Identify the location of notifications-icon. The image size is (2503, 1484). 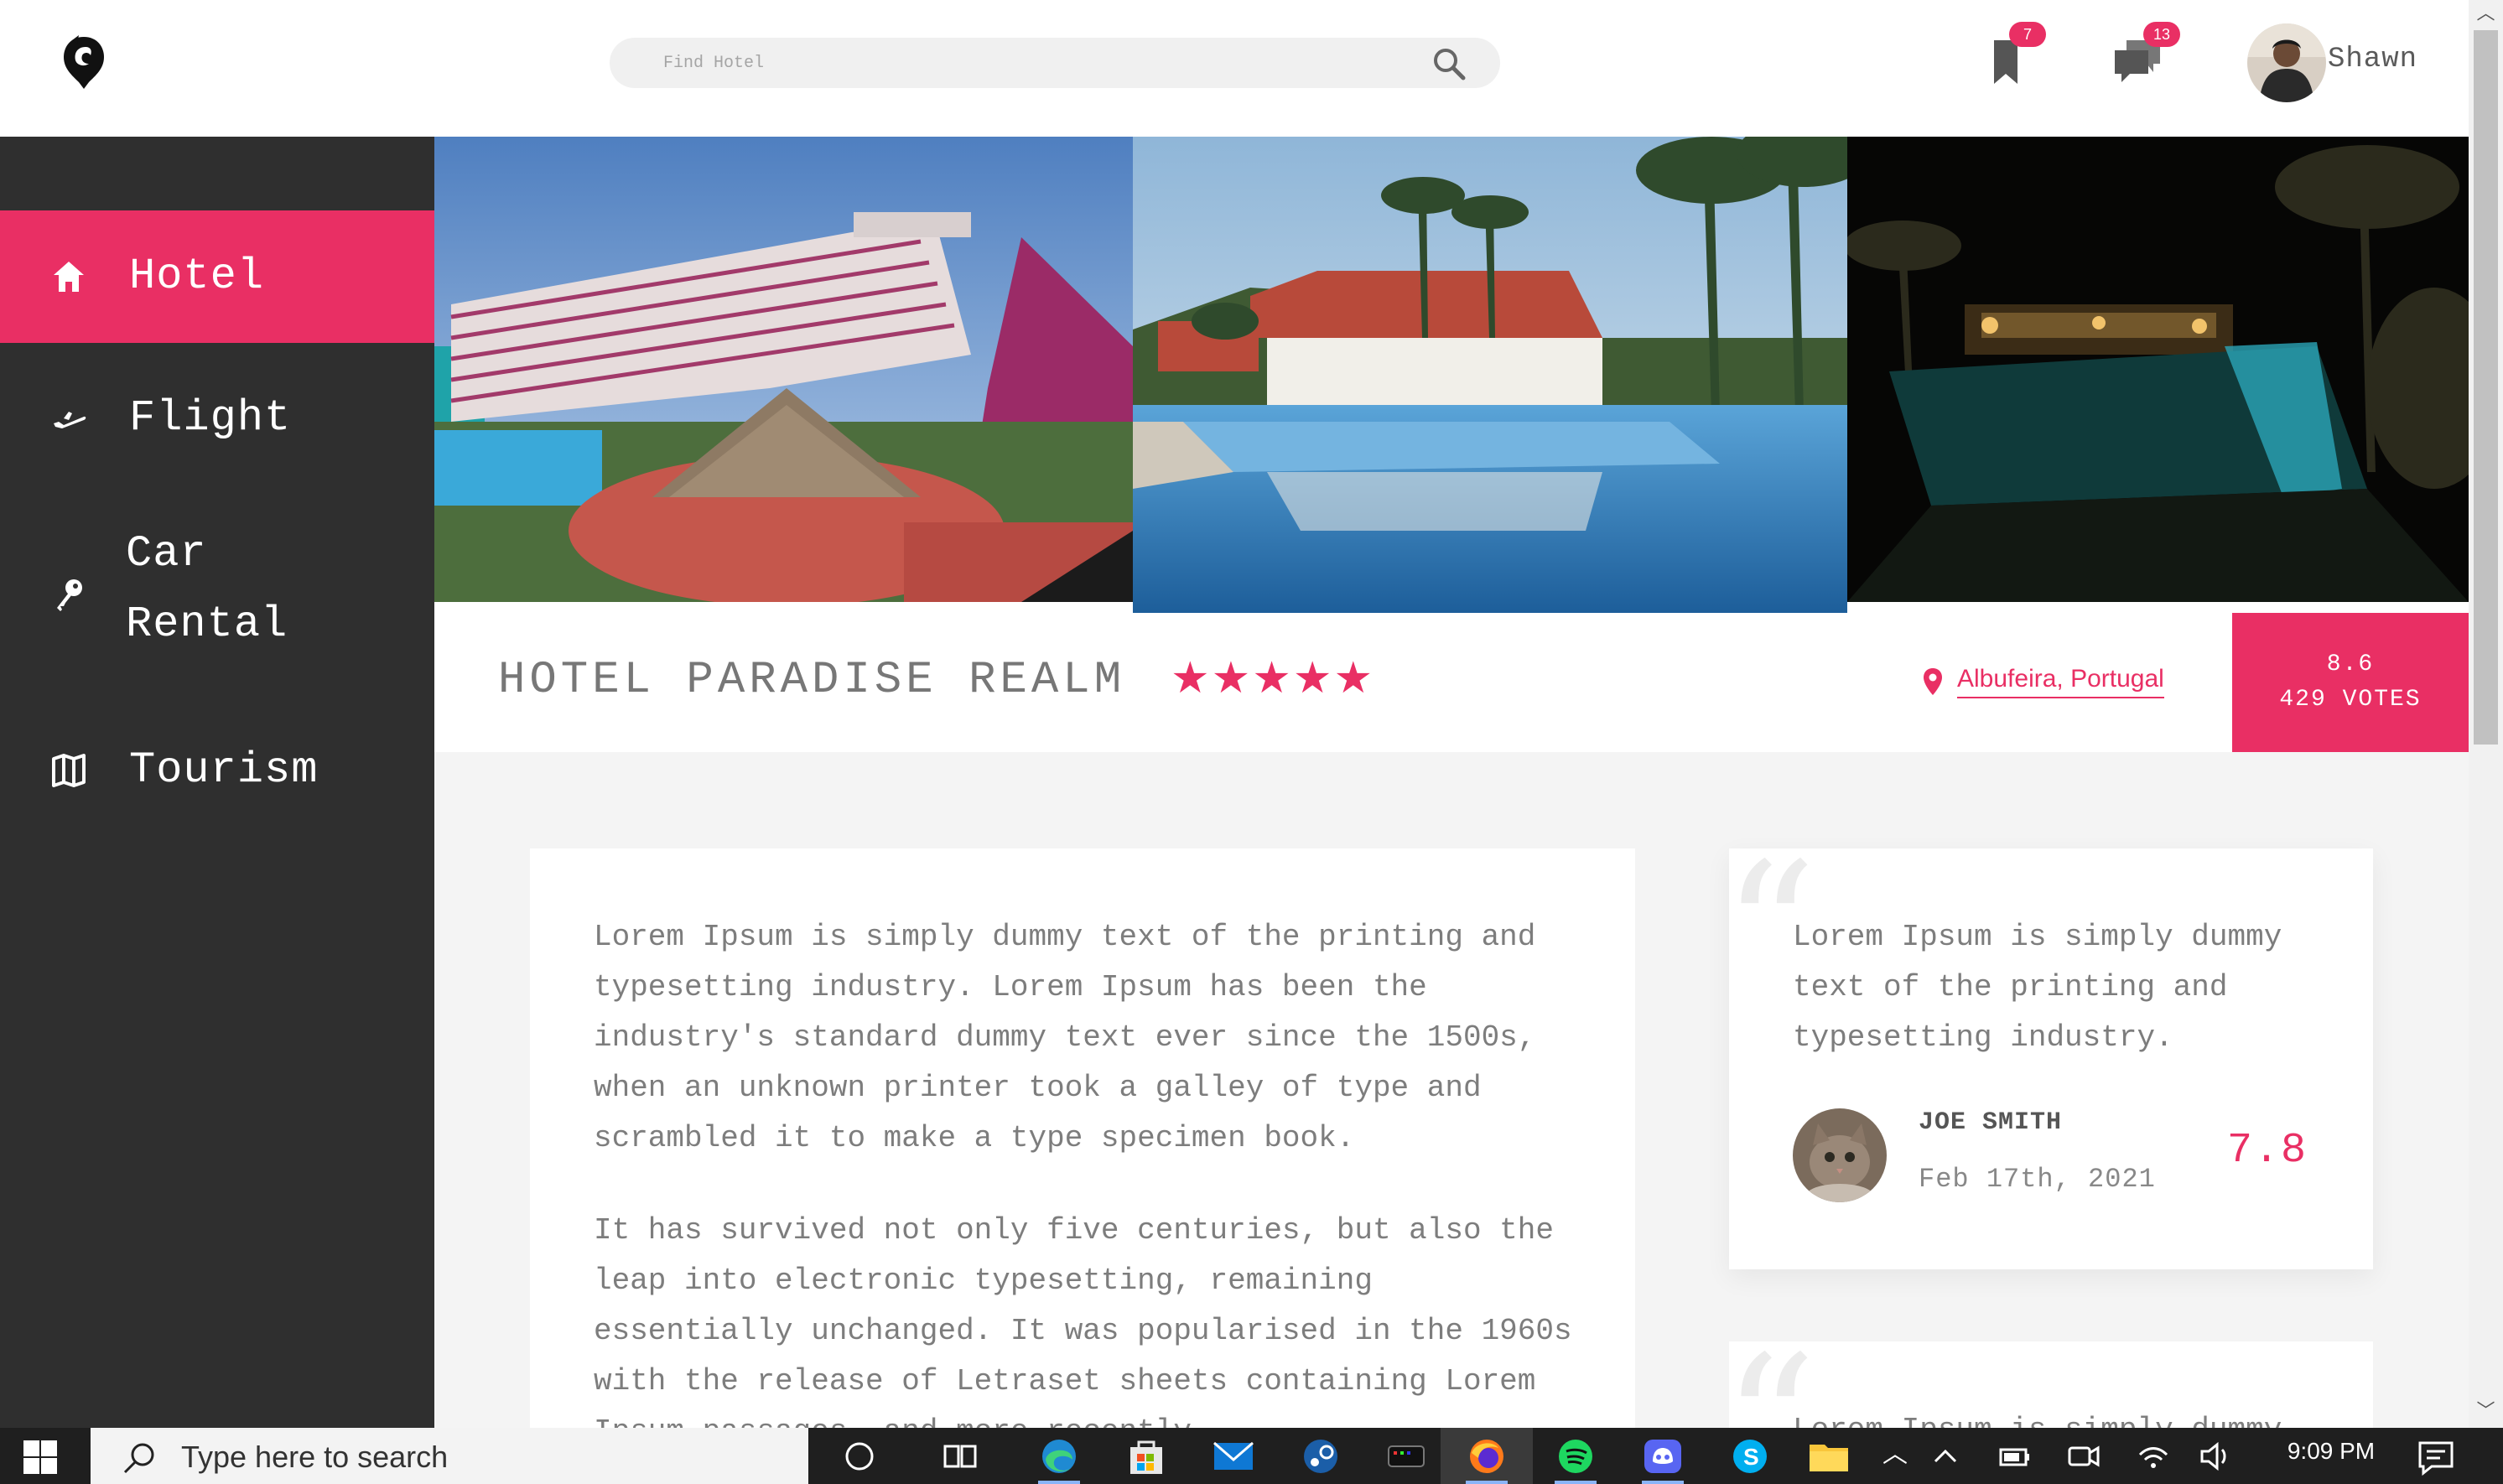
(2436, 1457).